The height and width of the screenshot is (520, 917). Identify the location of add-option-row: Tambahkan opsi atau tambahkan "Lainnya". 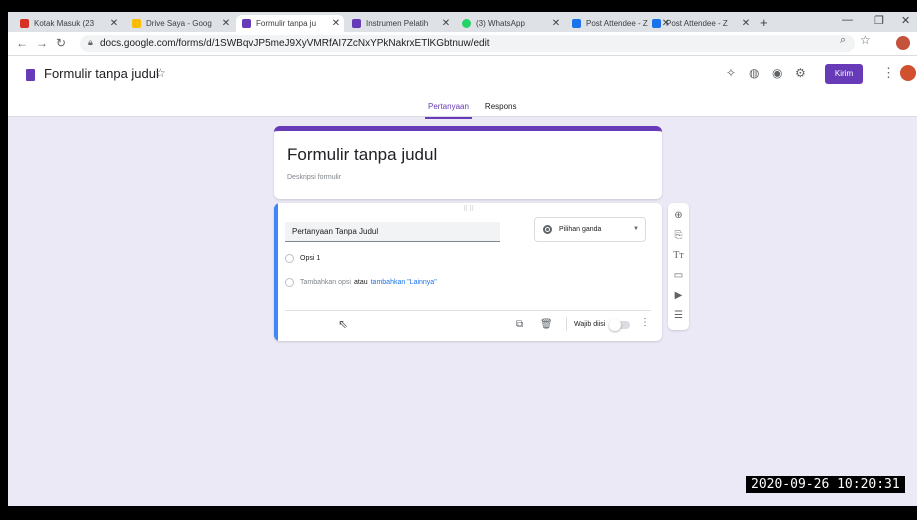
(361, 282).